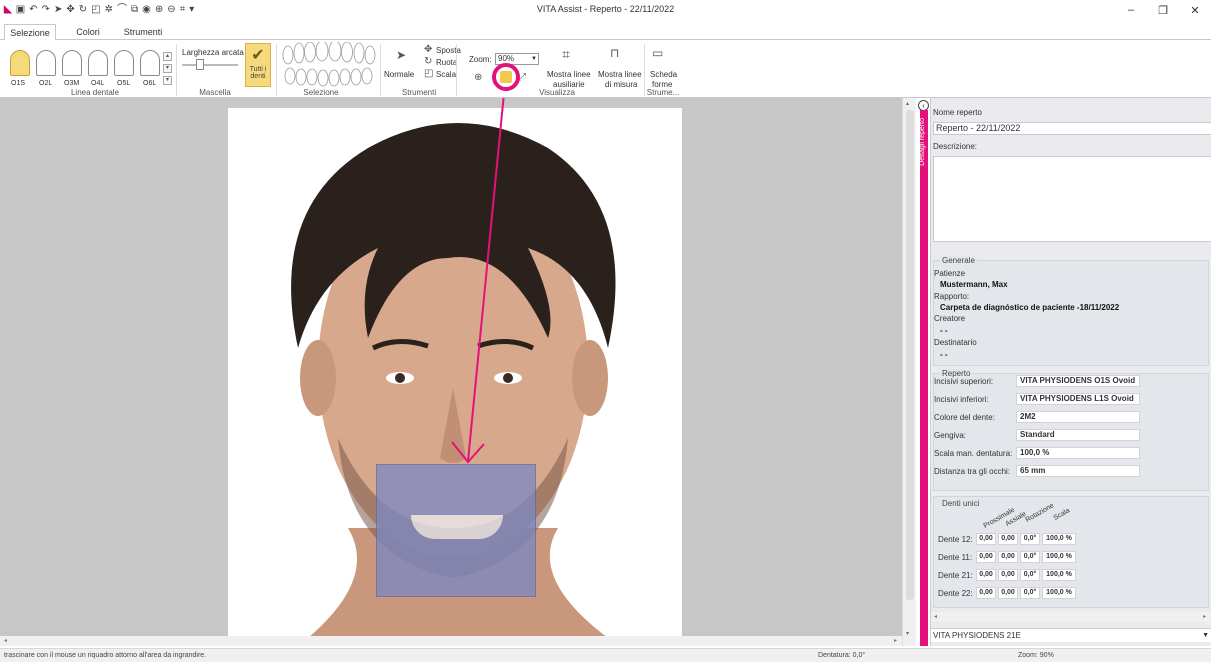 This screenshot has height=662, width=1211. I want to click on settings-icon: ✲, so click(109, 10).